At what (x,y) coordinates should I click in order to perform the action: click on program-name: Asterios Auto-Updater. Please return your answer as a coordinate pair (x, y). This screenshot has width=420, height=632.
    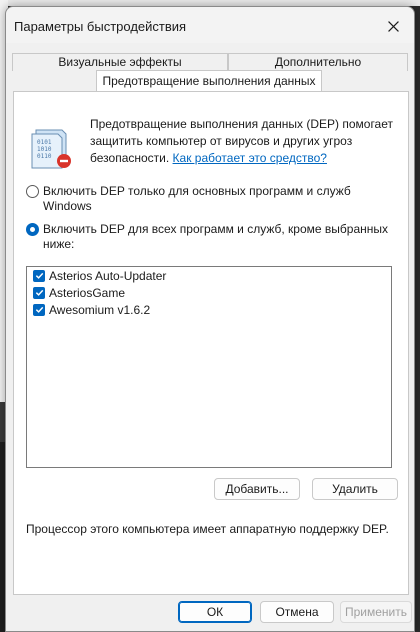
    Looking at the image, I should click on (108, 275).